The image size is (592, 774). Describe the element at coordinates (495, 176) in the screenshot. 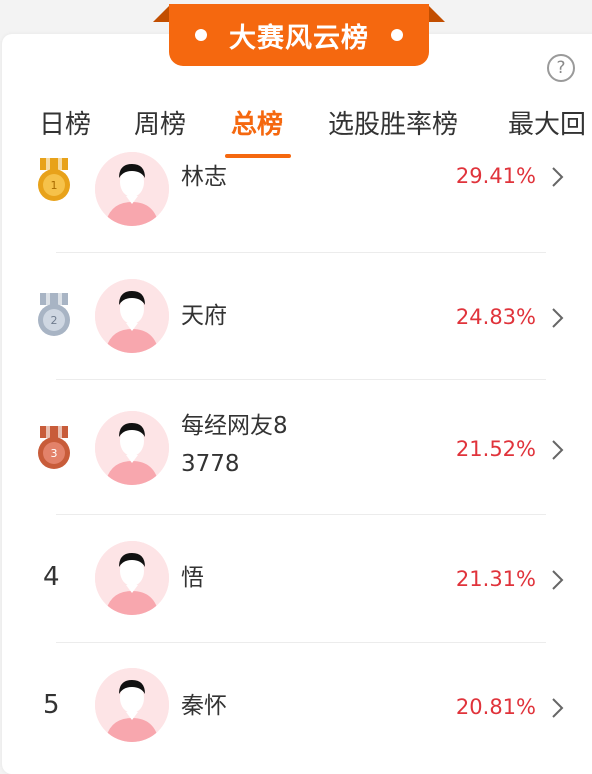

I see `return-rate: 29.41%` at that location.